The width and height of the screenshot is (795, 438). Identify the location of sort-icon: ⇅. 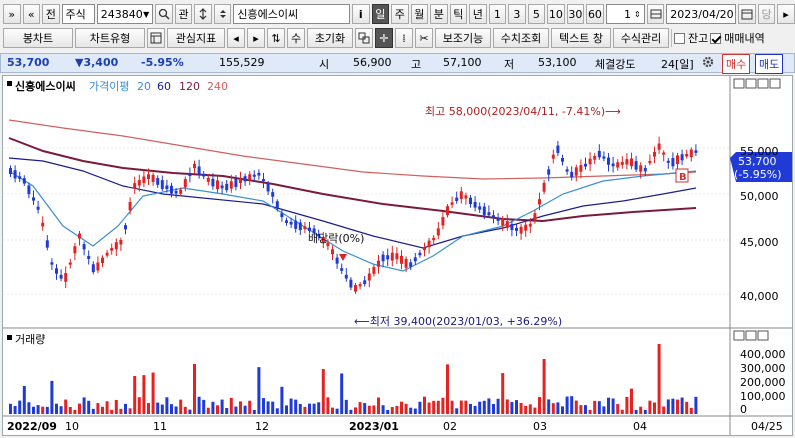
(276, 38).